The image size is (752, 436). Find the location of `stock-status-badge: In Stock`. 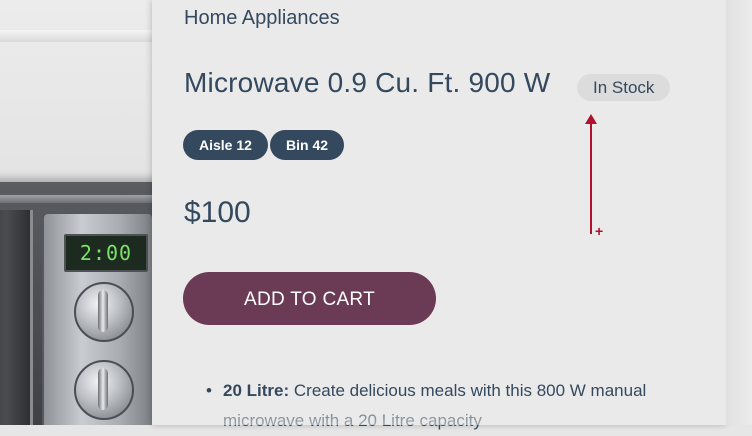

stock-status-badge: In Stock is located at coordinates (624, 87).